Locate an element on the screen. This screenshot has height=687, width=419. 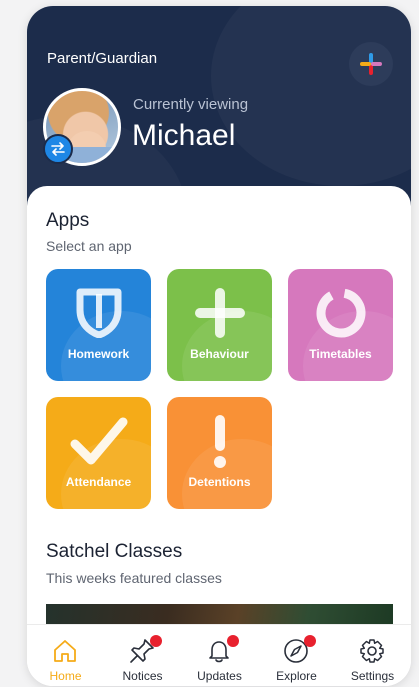
apps-section-title: Apps is located at coordinates (68, 220).